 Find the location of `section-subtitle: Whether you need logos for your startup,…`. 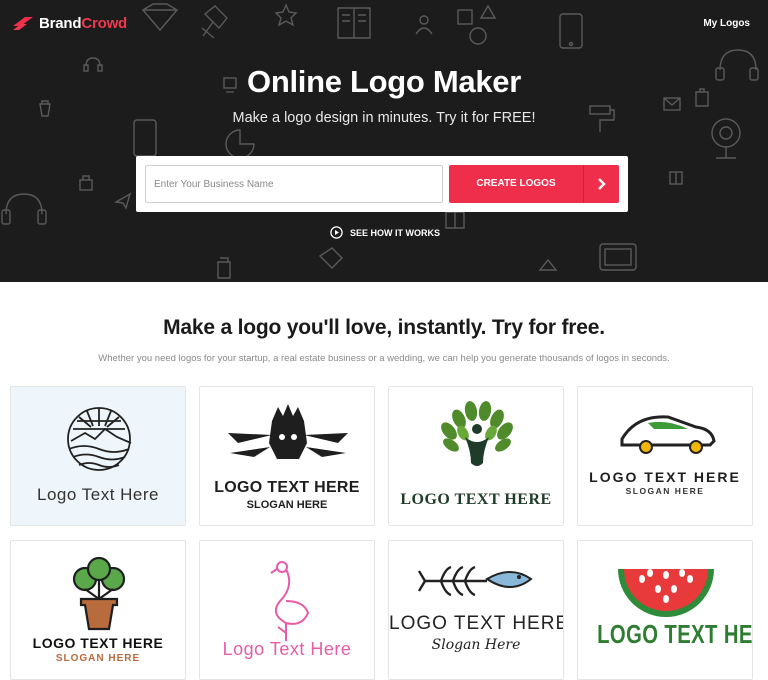

section-subtitle: Whether you need logos for your startup,… is located at coordinates (384, 358).